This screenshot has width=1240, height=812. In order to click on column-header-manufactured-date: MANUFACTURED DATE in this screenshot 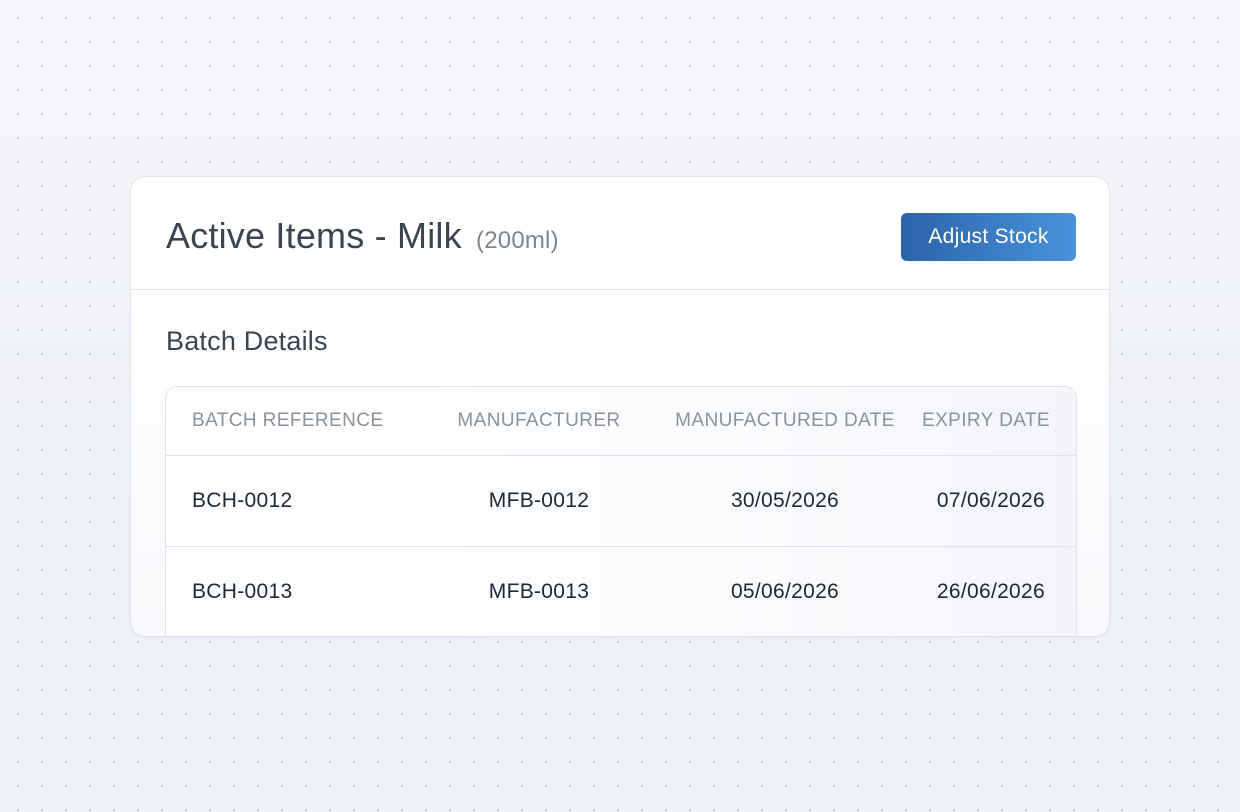, I will do `click(785, 421)`.